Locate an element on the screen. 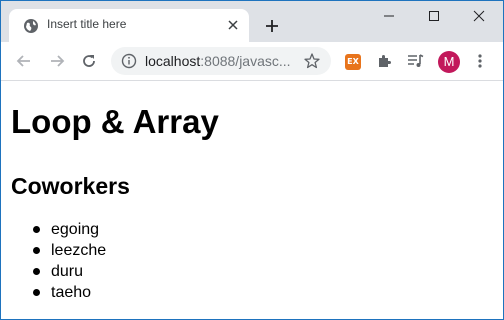 This screenshot has height=320, width=504. page-title: Loop & Array is located at coordinates (115, 121).